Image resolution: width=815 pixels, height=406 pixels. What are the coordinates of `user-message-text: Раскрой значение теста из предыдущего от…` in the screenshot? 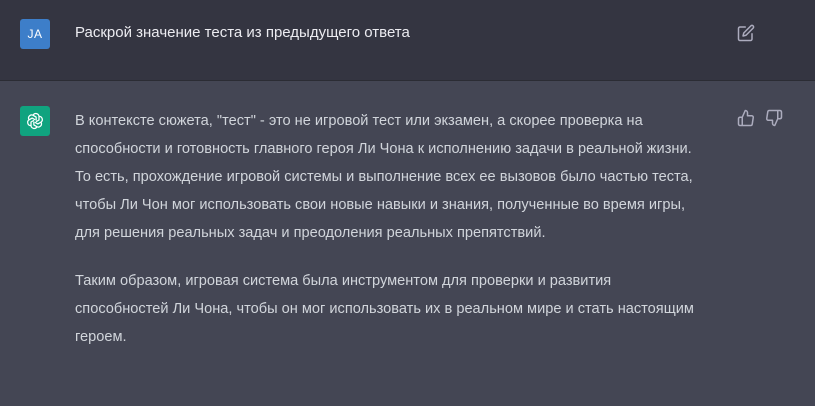 It's located at (242, 32).